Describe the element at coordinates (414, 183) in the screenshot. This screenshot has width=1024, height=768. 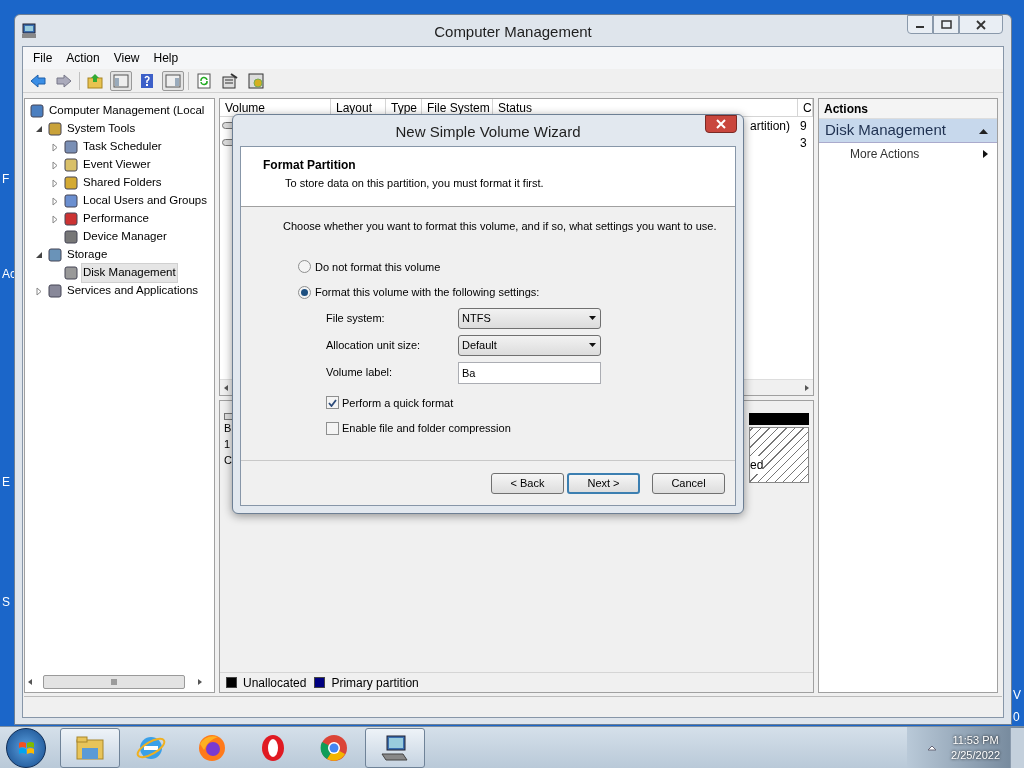
I see `wizard-subheading: To store data on this partition, you must format it first.` at that location.